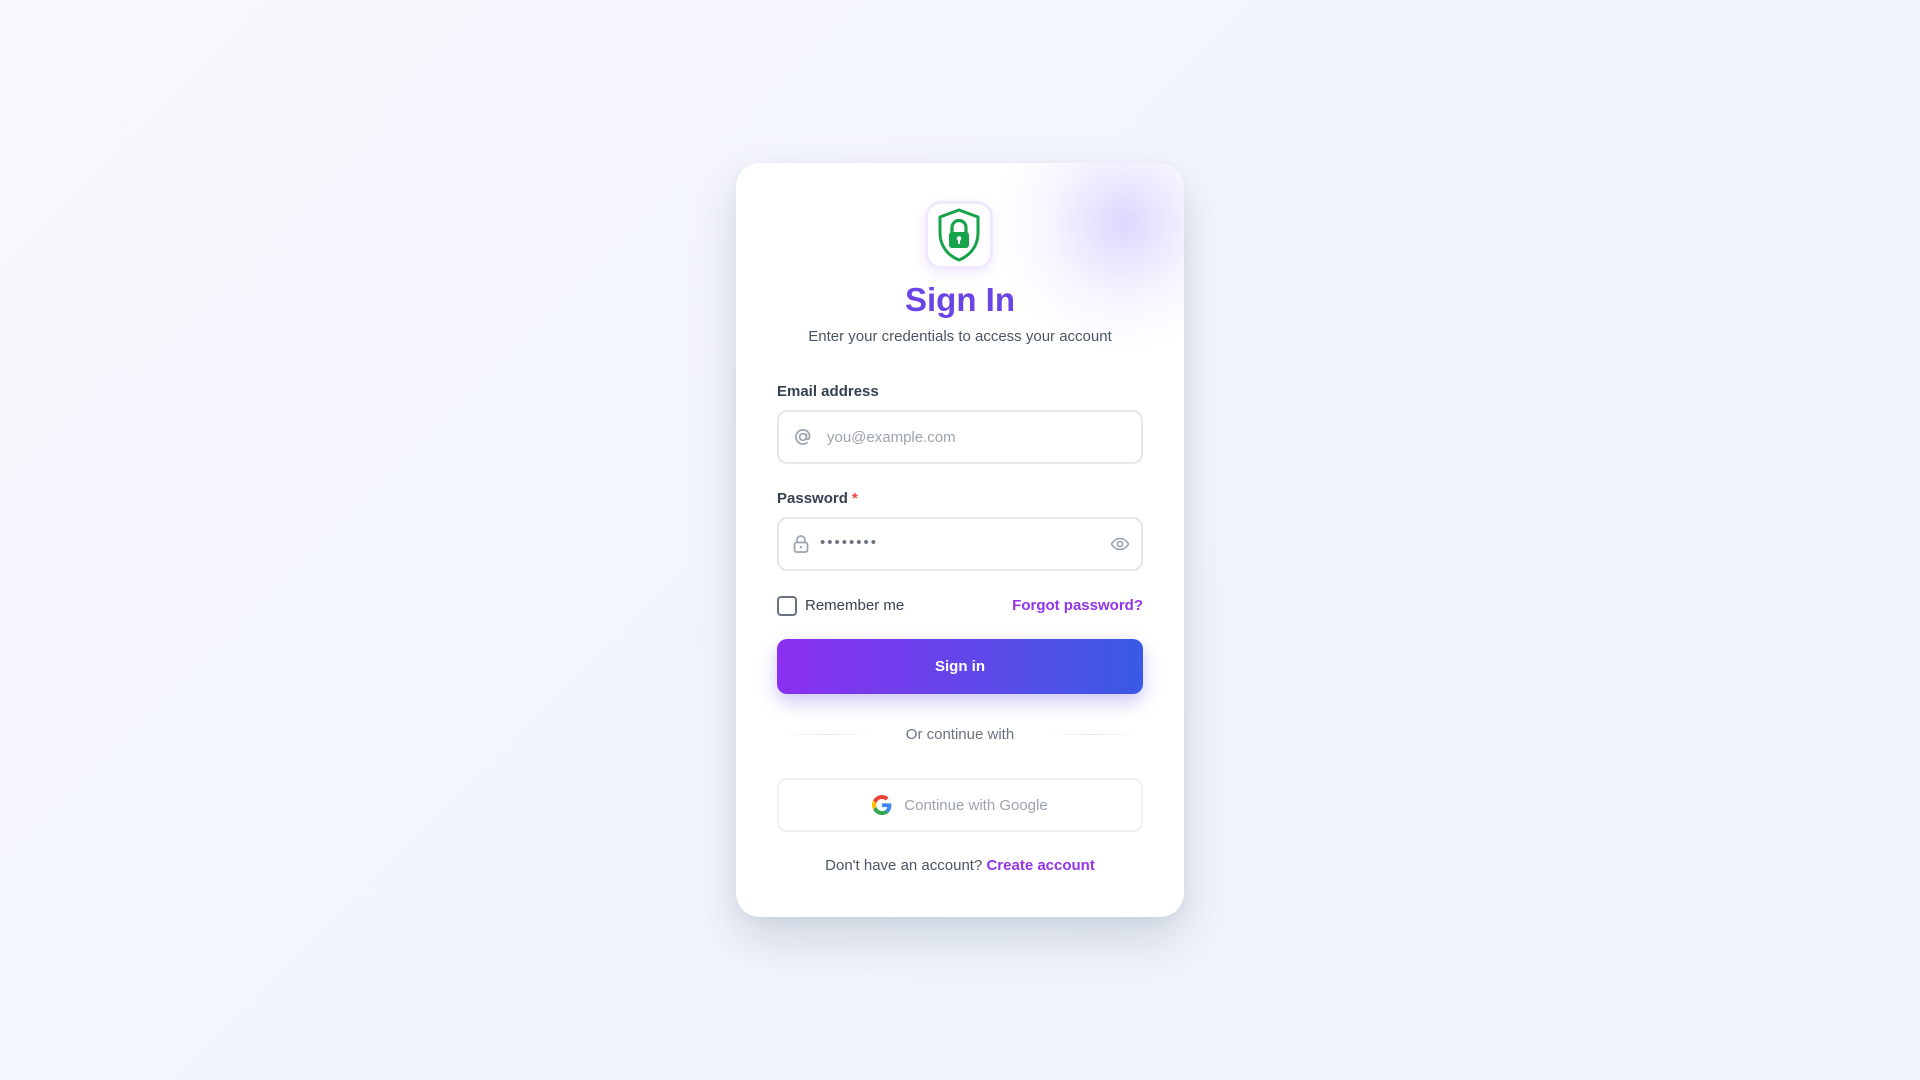 The image size is (1920, 1080). I want to click on divider-line-right, so click(1093, 734).